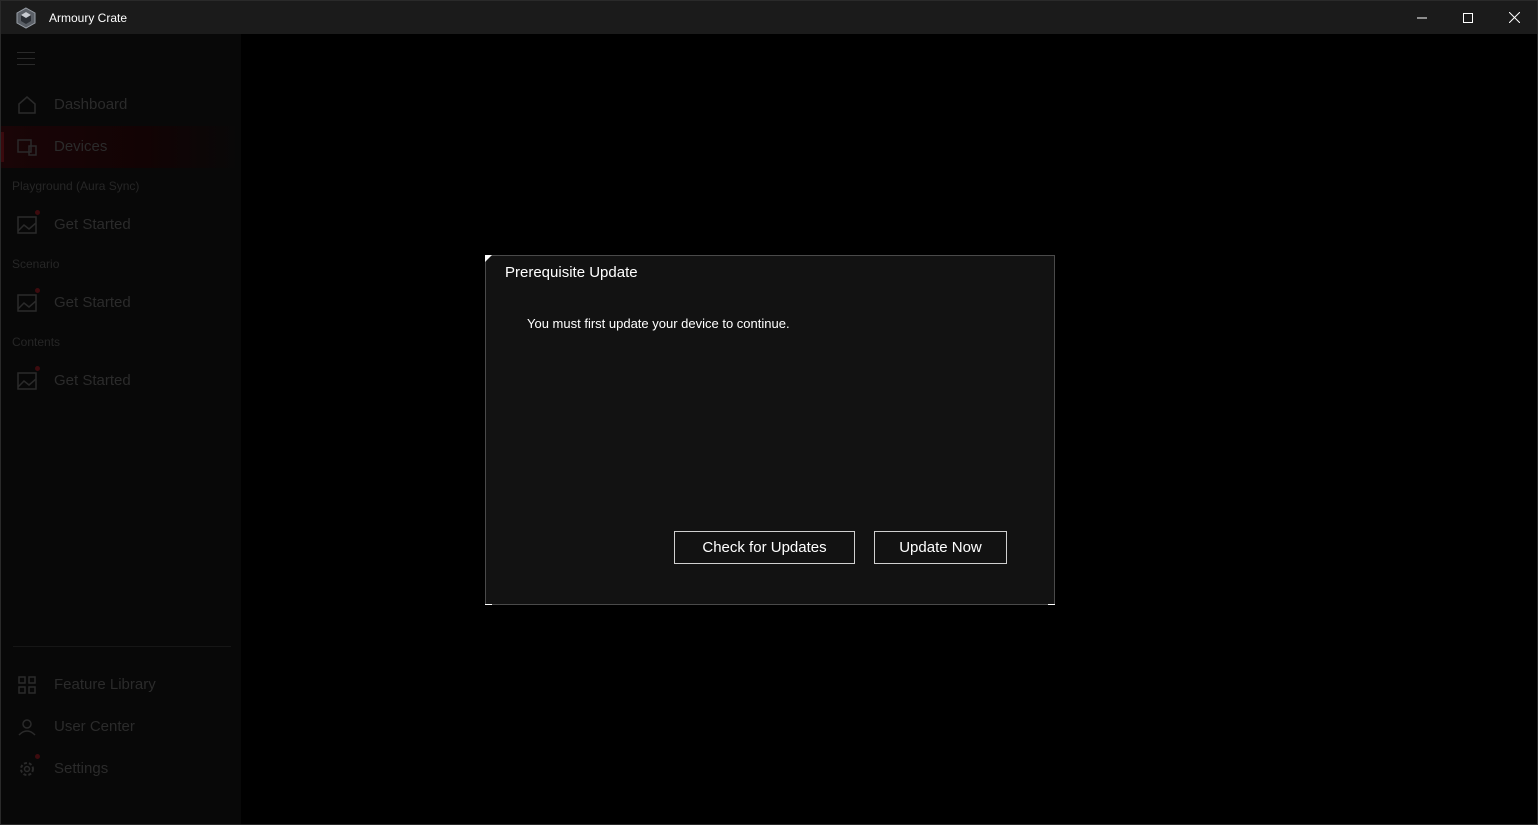 This screenshot has width=1538, height=825. I want to click on sidebar-item-dashboard: Dashboard, so click(121, 105).